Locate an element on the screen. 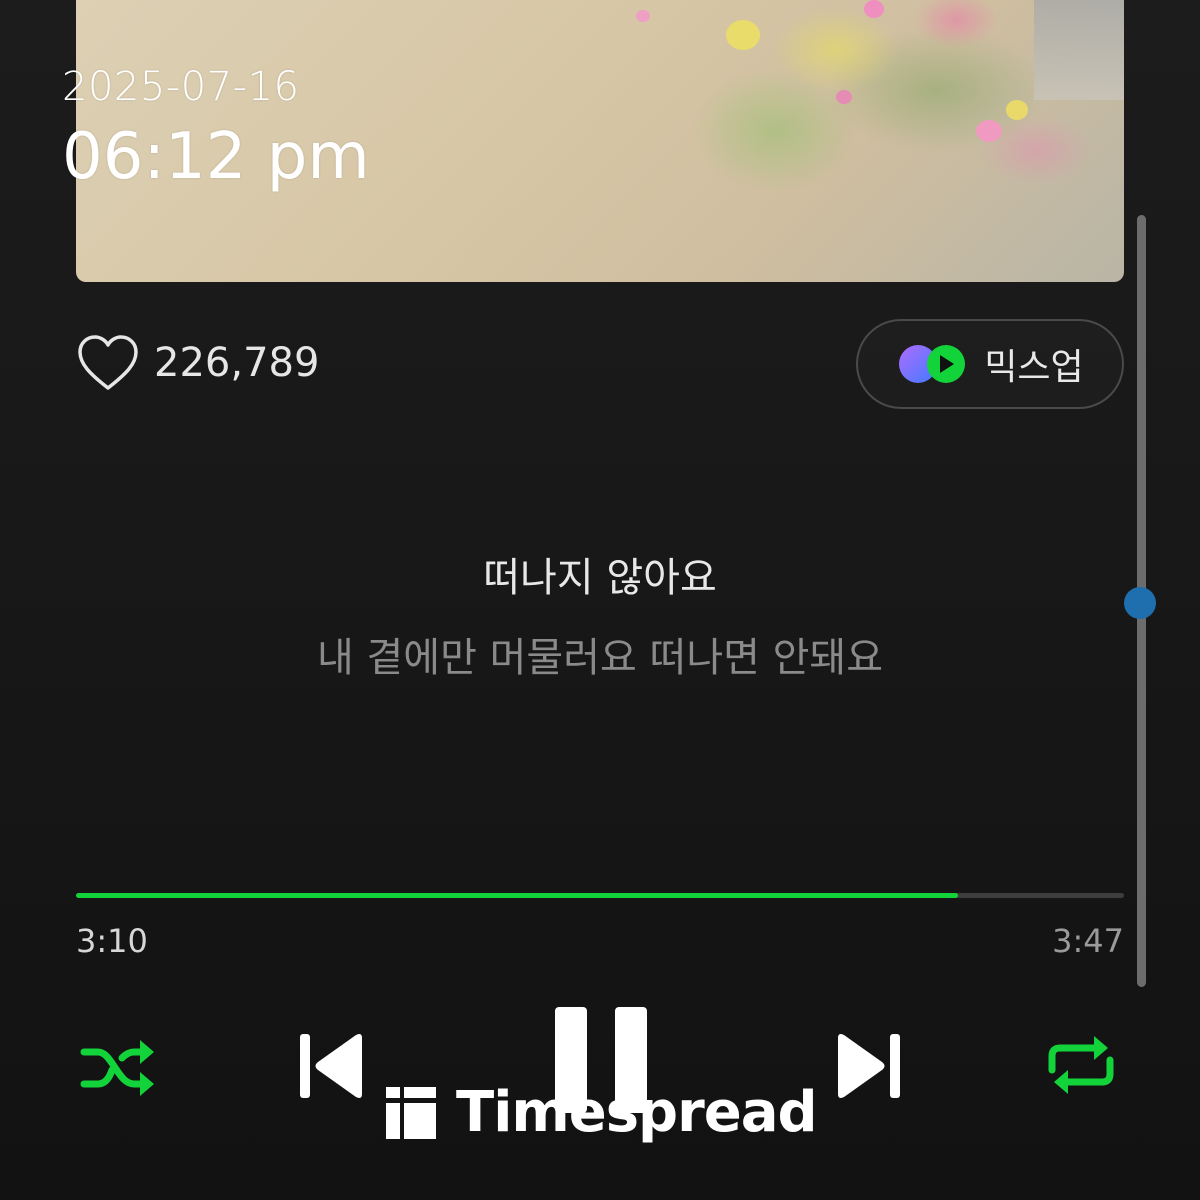 The height and width of the screenshot is (1200, 1200). progress-bar is located at coordinates (600, 895).